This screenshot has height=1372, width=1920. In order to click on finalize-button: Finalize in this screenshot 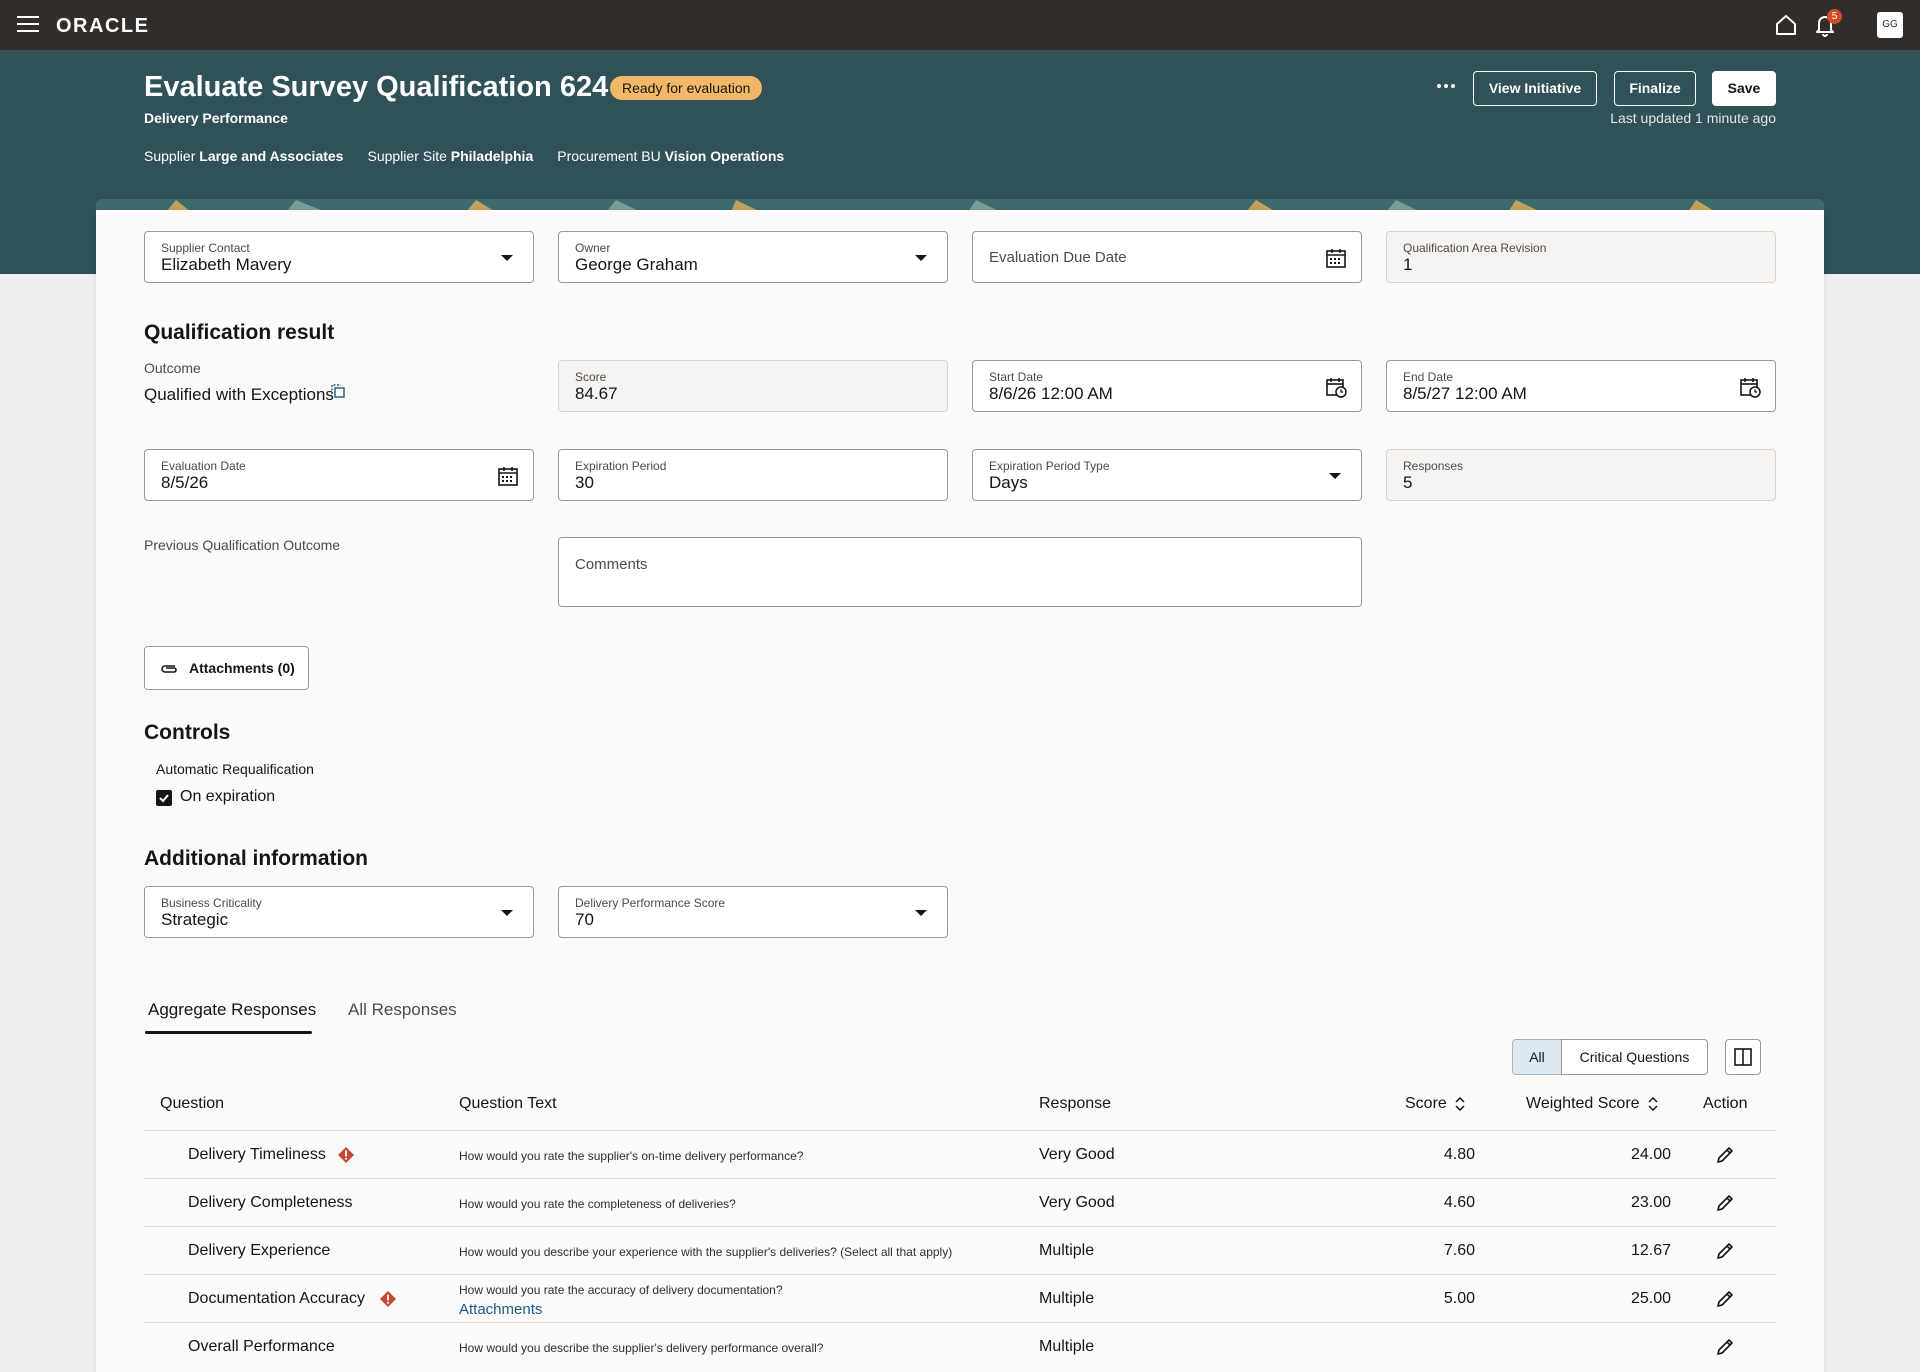, I will do `click(1655, 88)`.